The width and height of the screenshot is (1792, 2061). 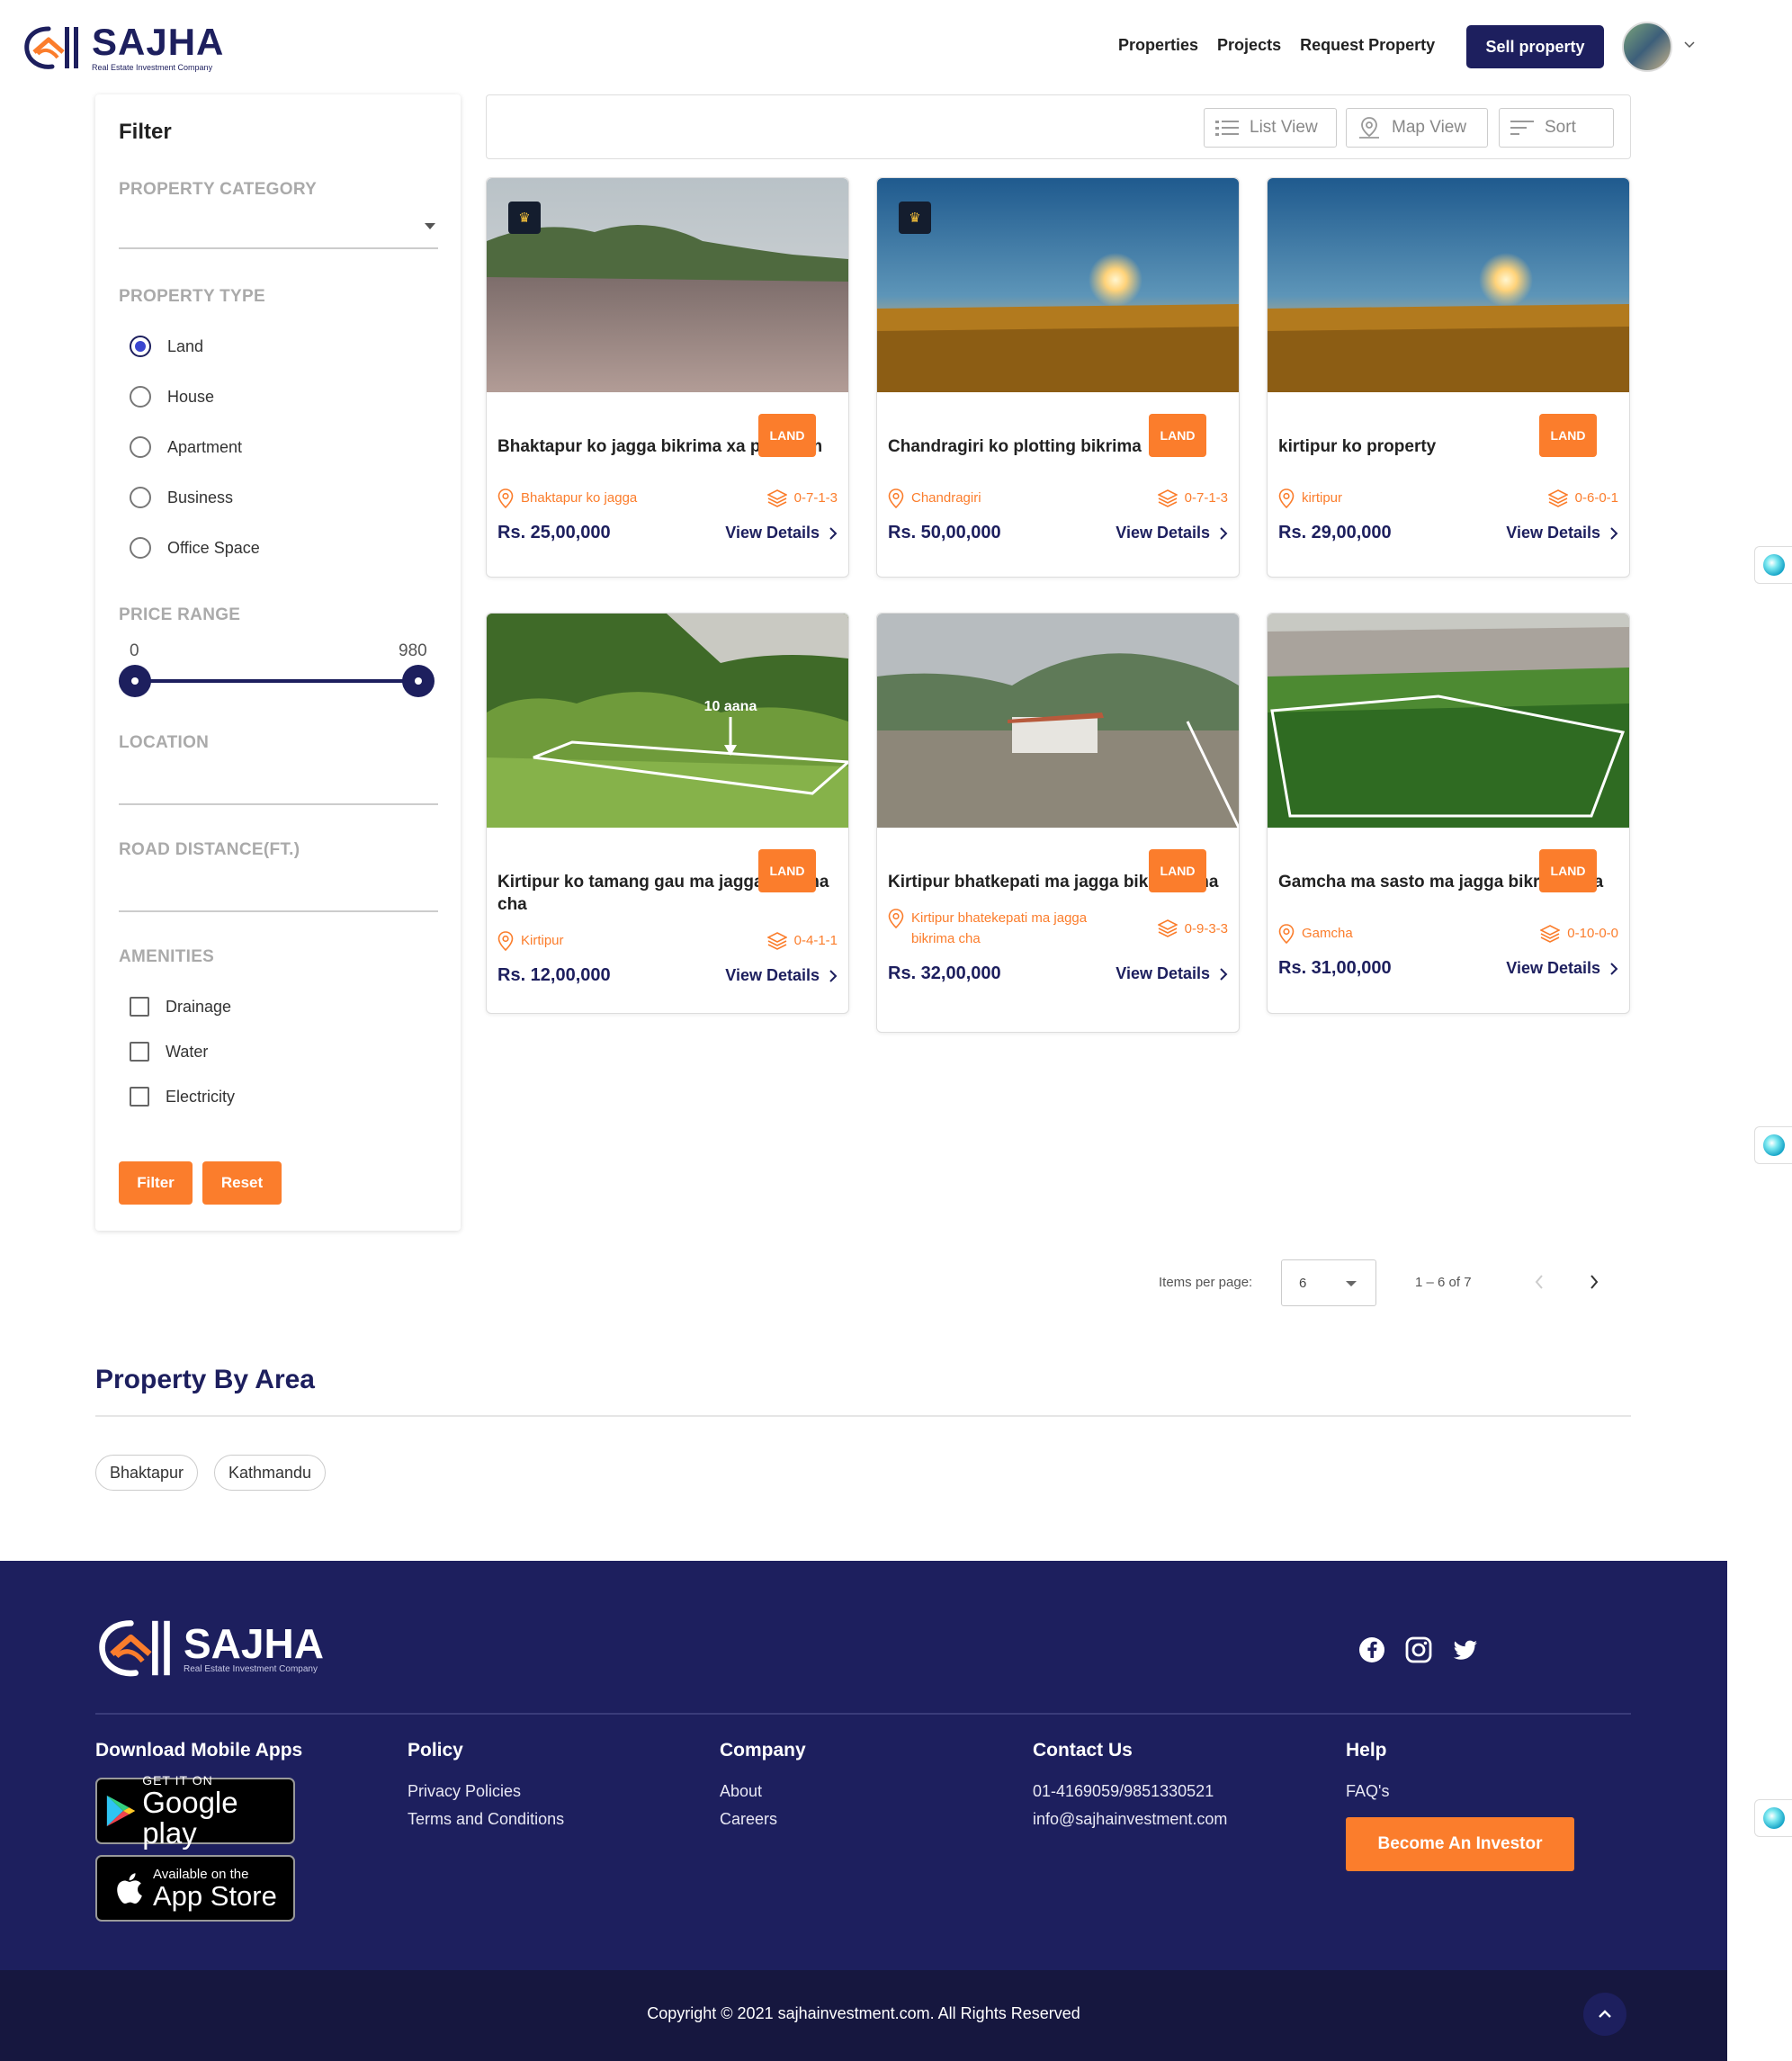 I want to click on price-max-handle, so click(x=418, y=681).